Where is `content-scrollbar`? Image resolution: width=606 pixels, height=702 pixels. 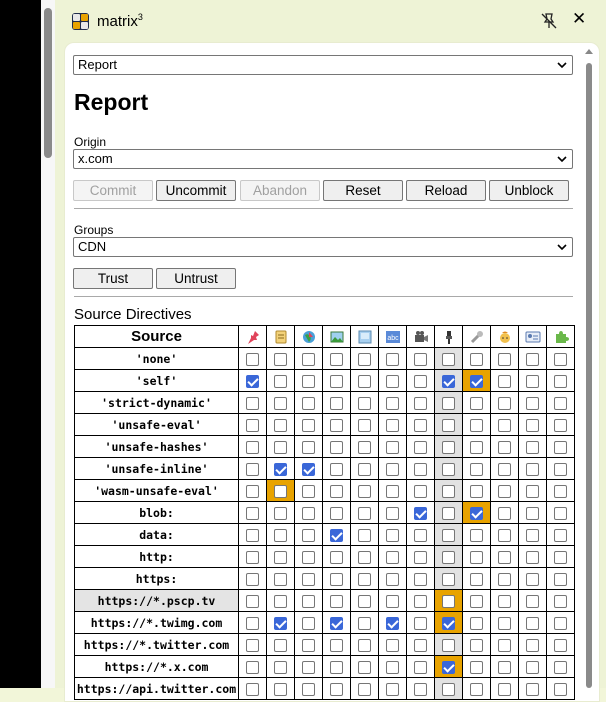
content-scrollbar is located at coordinates (589, 369).